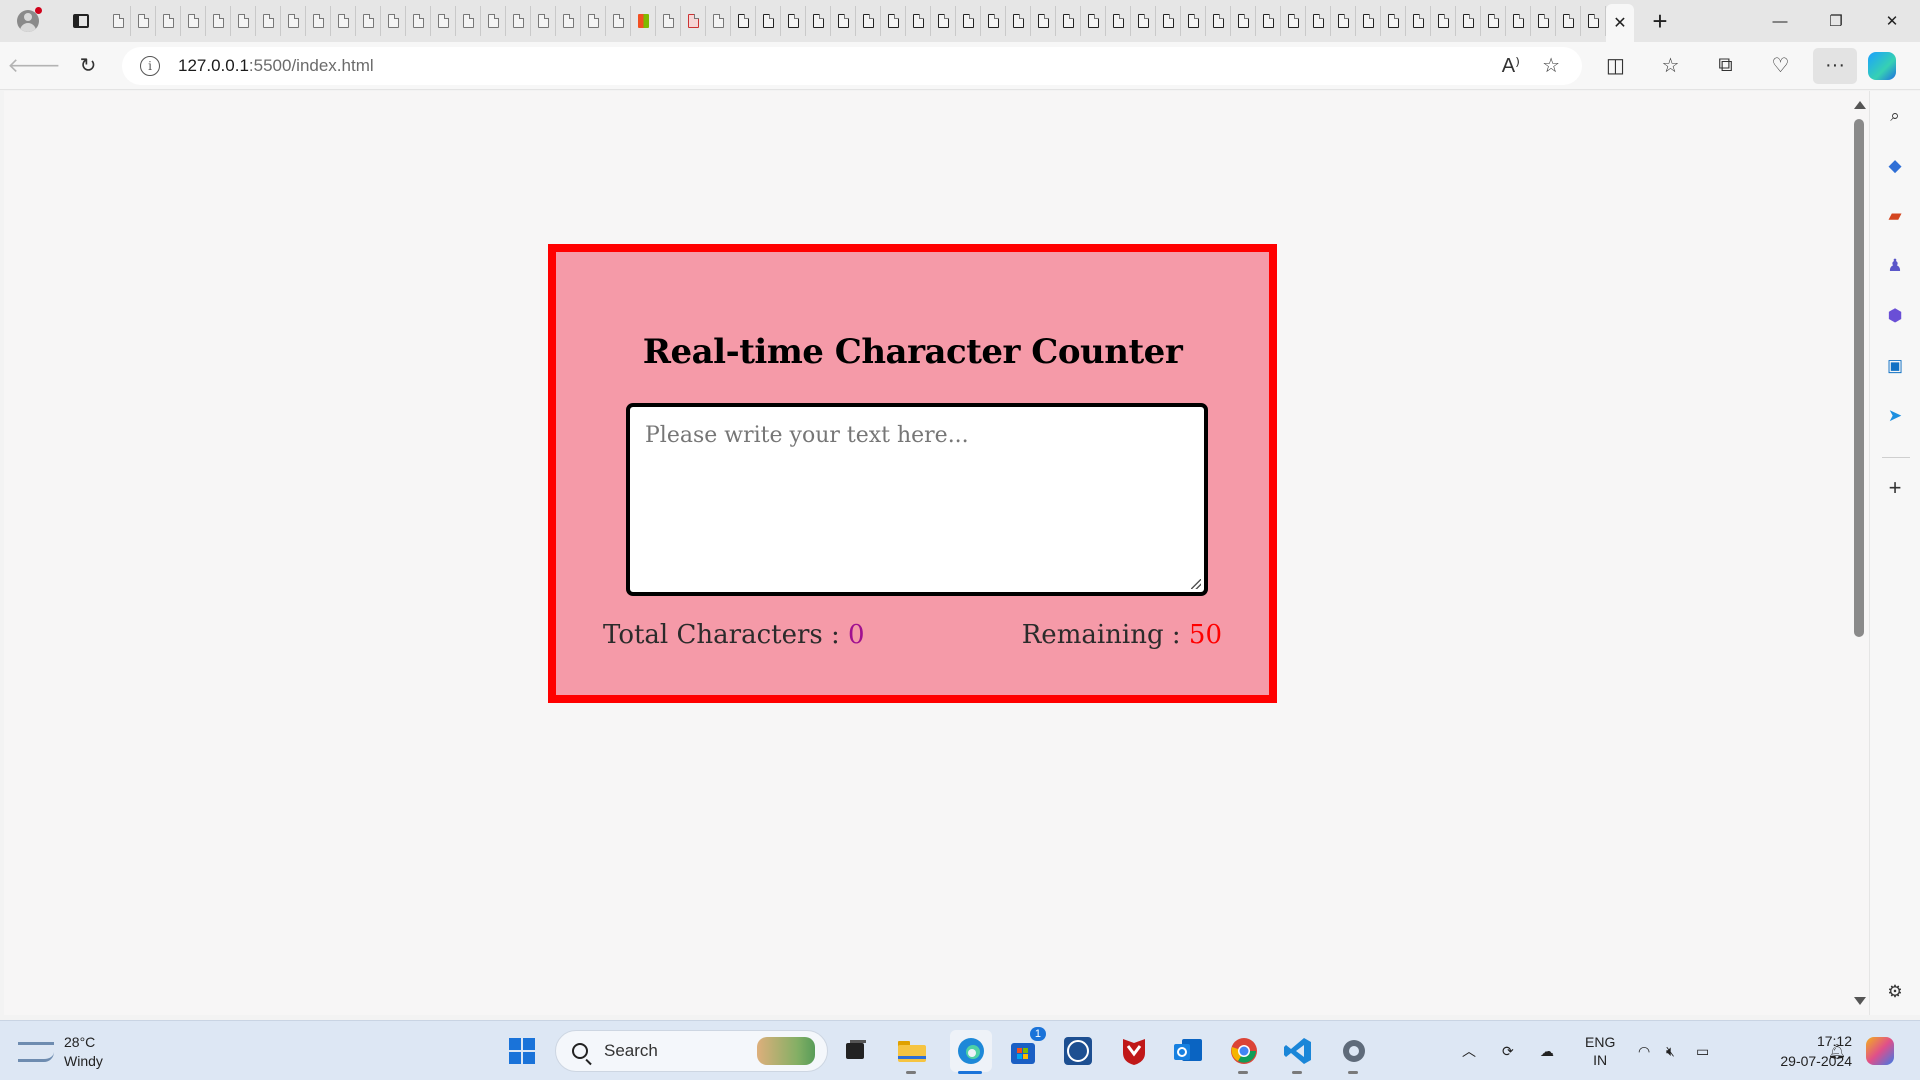 The image size is (1920, 1080). I want to click on new-tab-button: +, so click(1660, 21).